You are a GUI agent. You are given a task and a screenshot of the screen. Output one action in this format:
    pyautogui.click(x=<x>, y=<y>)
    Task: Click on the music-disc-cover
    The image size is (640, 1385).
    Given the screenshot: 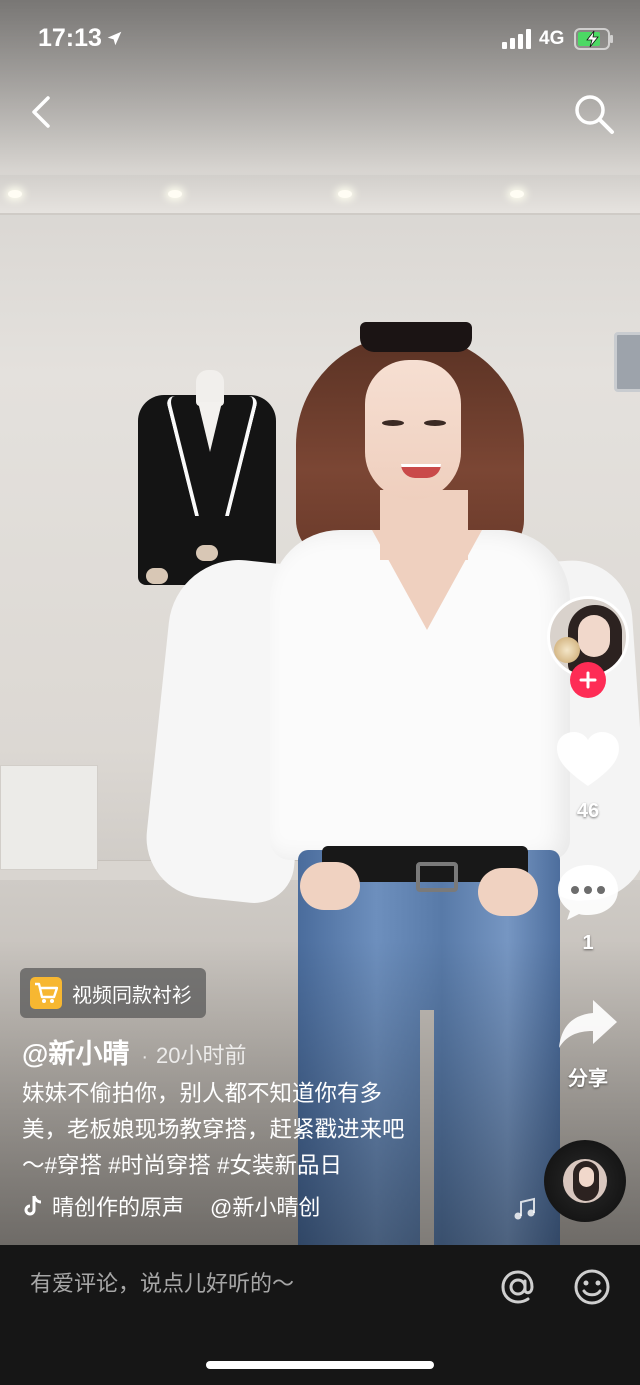 What is the action you would take?
    pyautogui.click(x=585, y=1181)
    